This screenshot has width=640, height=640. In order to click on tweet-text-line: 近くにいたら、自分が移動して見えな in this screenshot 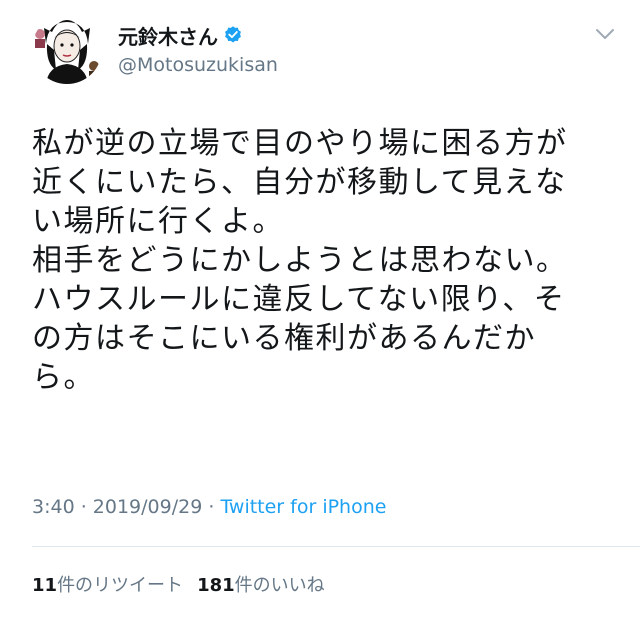, I will do `click(299, 182)`.